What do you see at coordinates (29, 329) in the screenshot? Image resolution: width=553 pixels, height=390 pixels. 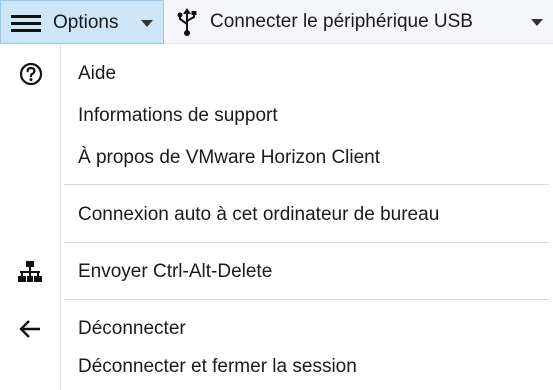 I see `arrow-left-icon` at bounding box center [29, 329].